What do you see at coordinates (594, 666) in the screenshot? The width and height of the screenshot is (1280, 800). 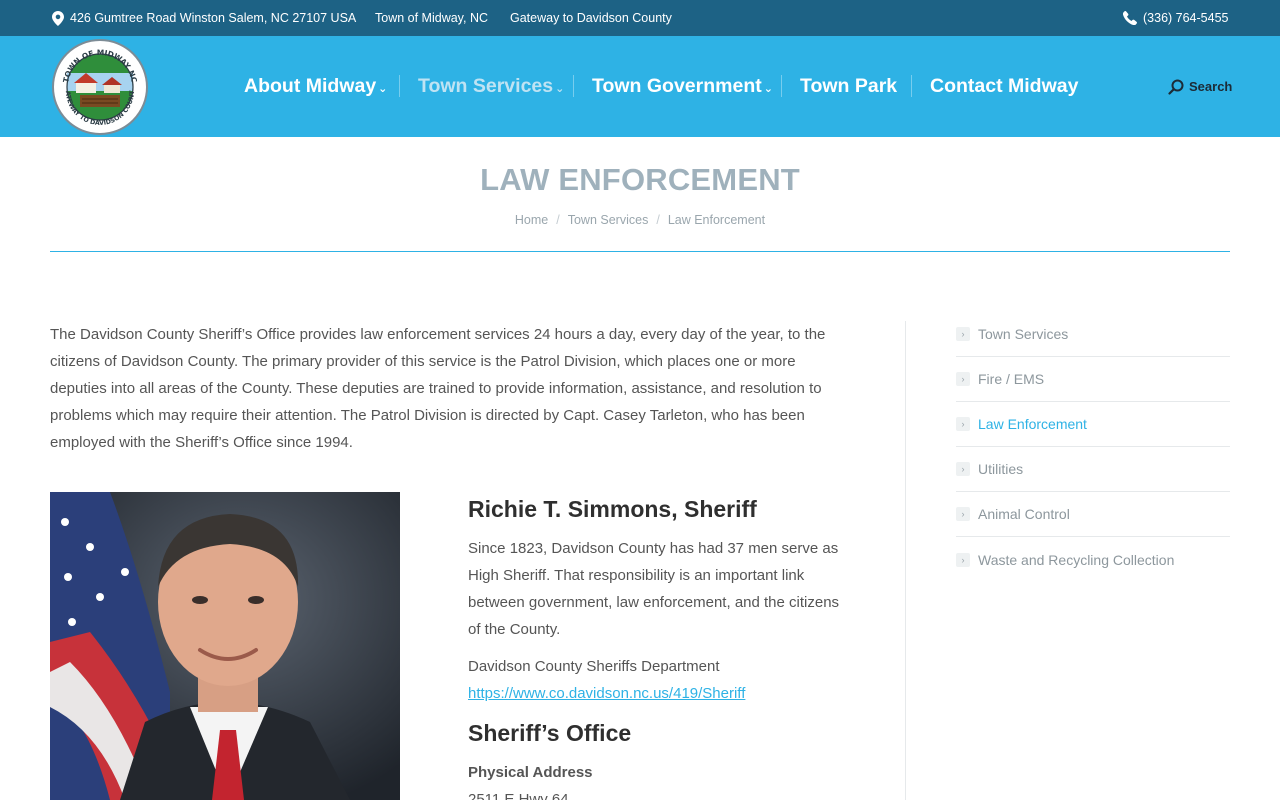 I see `department-name: Davidson County Sheriffs Department` at bounding box center [594, 666].